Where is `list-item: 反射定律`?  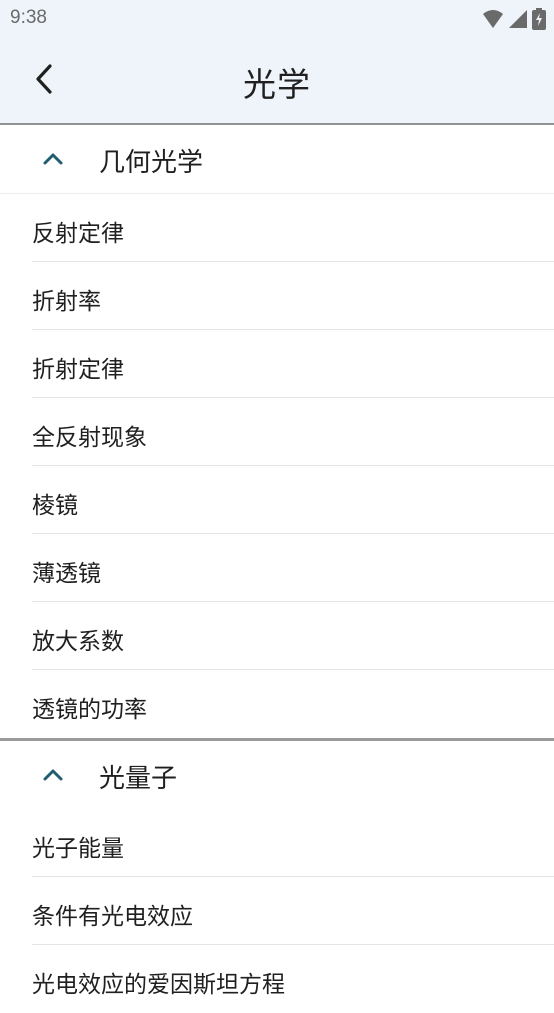
list-item: 反射定律 is located at coordinates (277, 228).